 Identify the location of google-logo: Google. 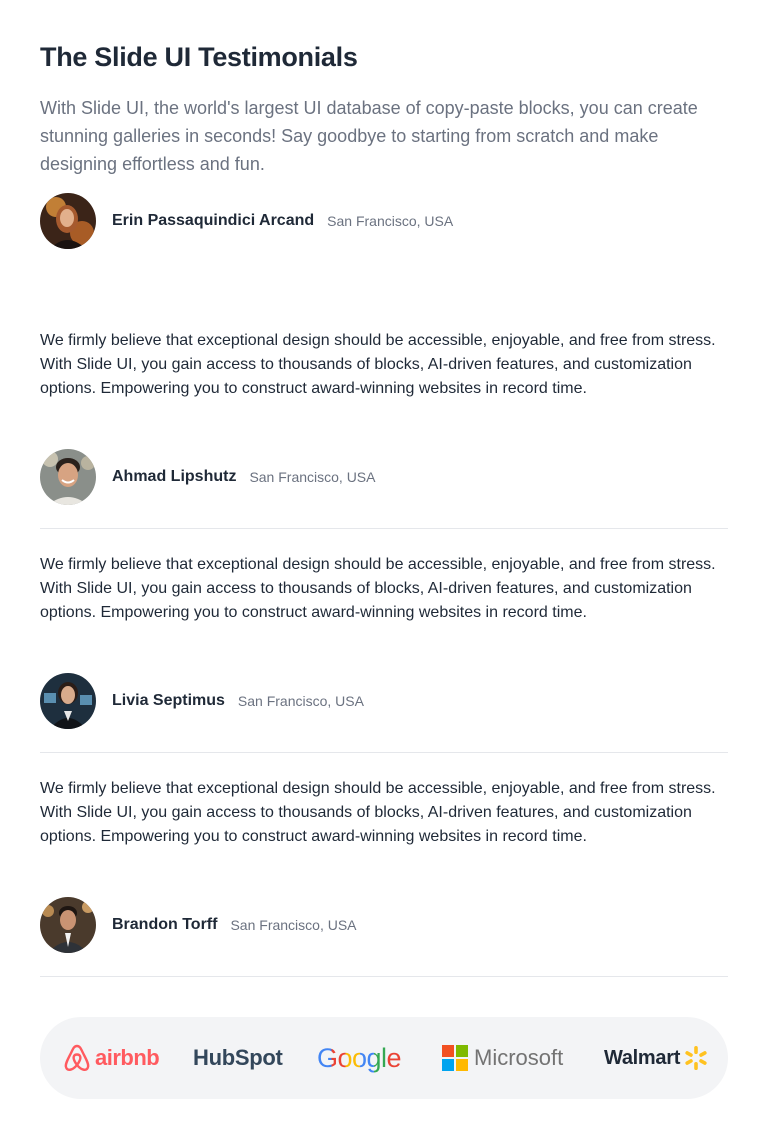
(359, 1058).